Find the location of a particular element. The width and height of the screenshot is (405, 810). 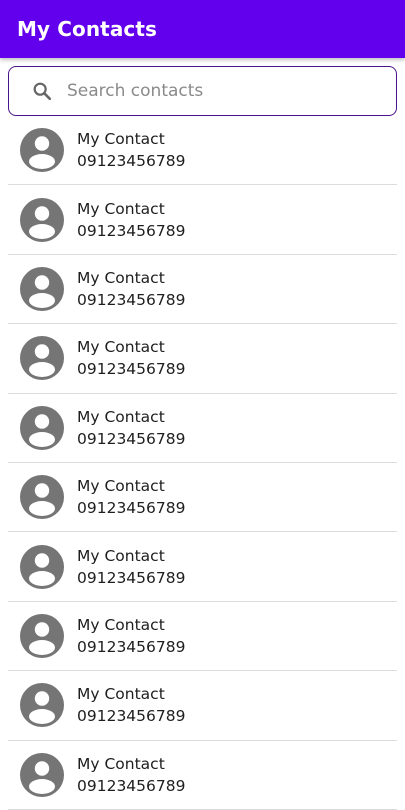

search-icon is located at coordinates (42, 91).